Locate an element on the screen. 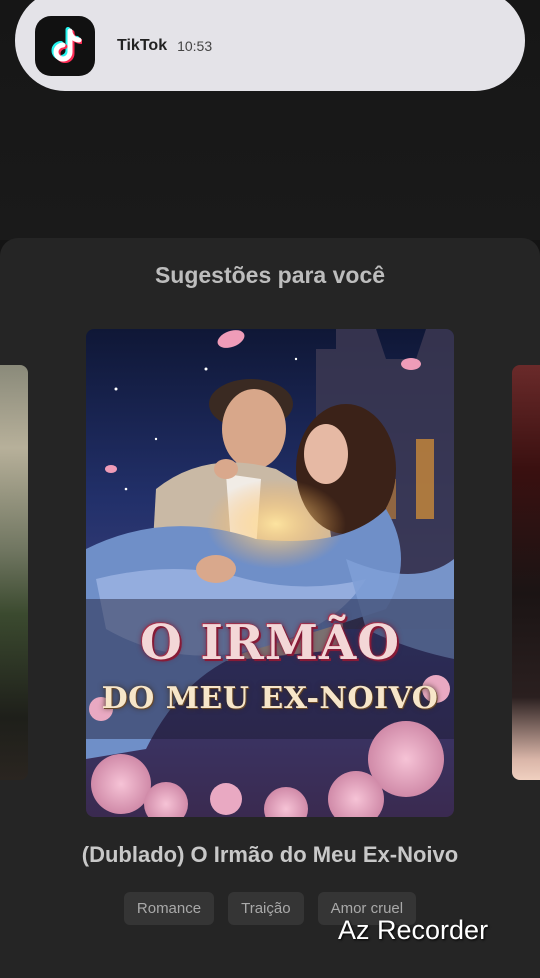 This screenshot has height=978, width=540. poster-title-line2: DO MEU EX-NOIVO is located at coordinates (270, 698).